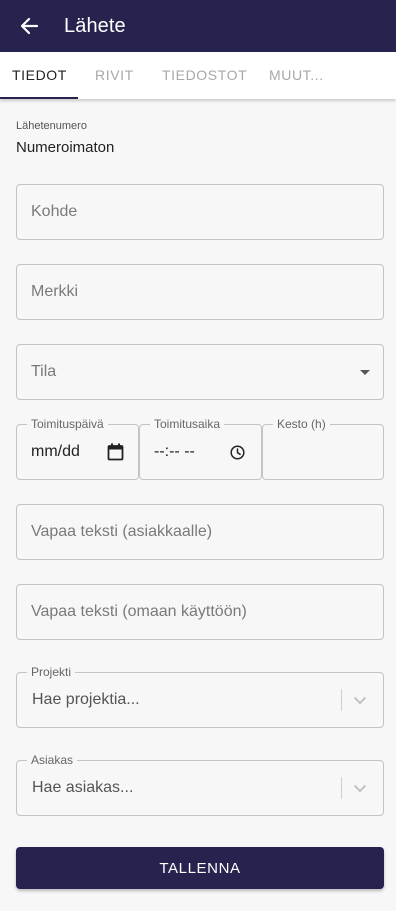  What do you see at coordinates (139, 611) in the screenshot?
I see `free-text-own-placeholder: Vapaa teksti (omaan käyttöön)` at bounding box center [139, 611].